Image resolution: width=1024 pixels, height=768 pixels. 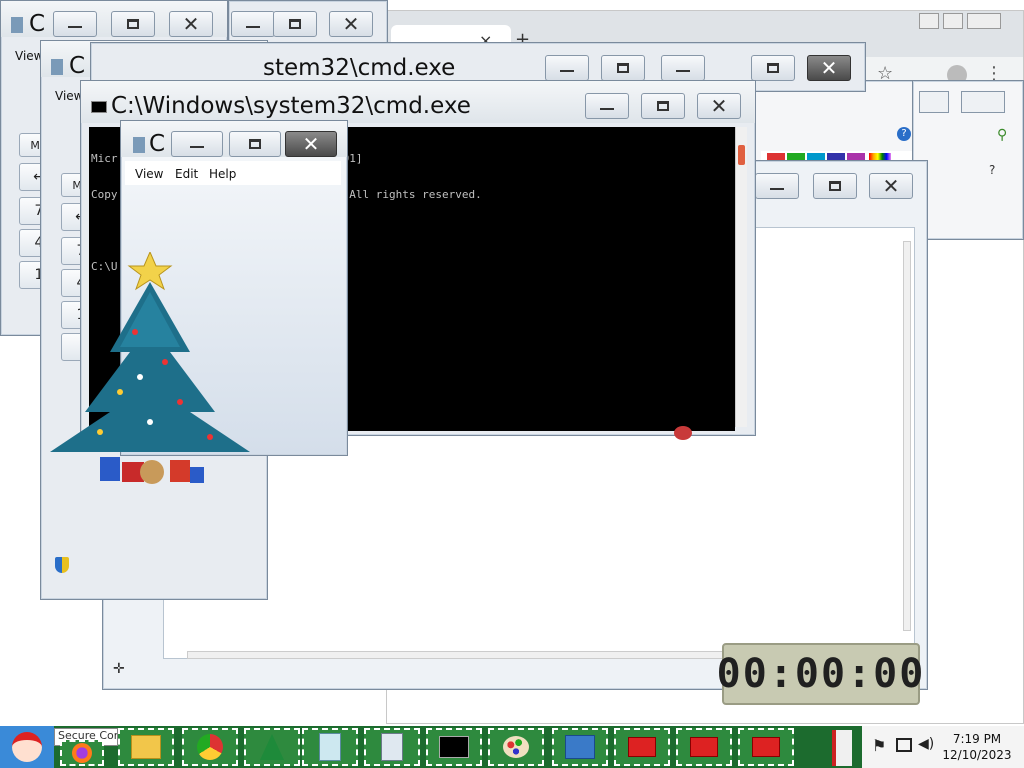 What do you see at coordinates (904, 134) in the screenshot?
I see `help-icon: ?` at bounding box center [904, 134].